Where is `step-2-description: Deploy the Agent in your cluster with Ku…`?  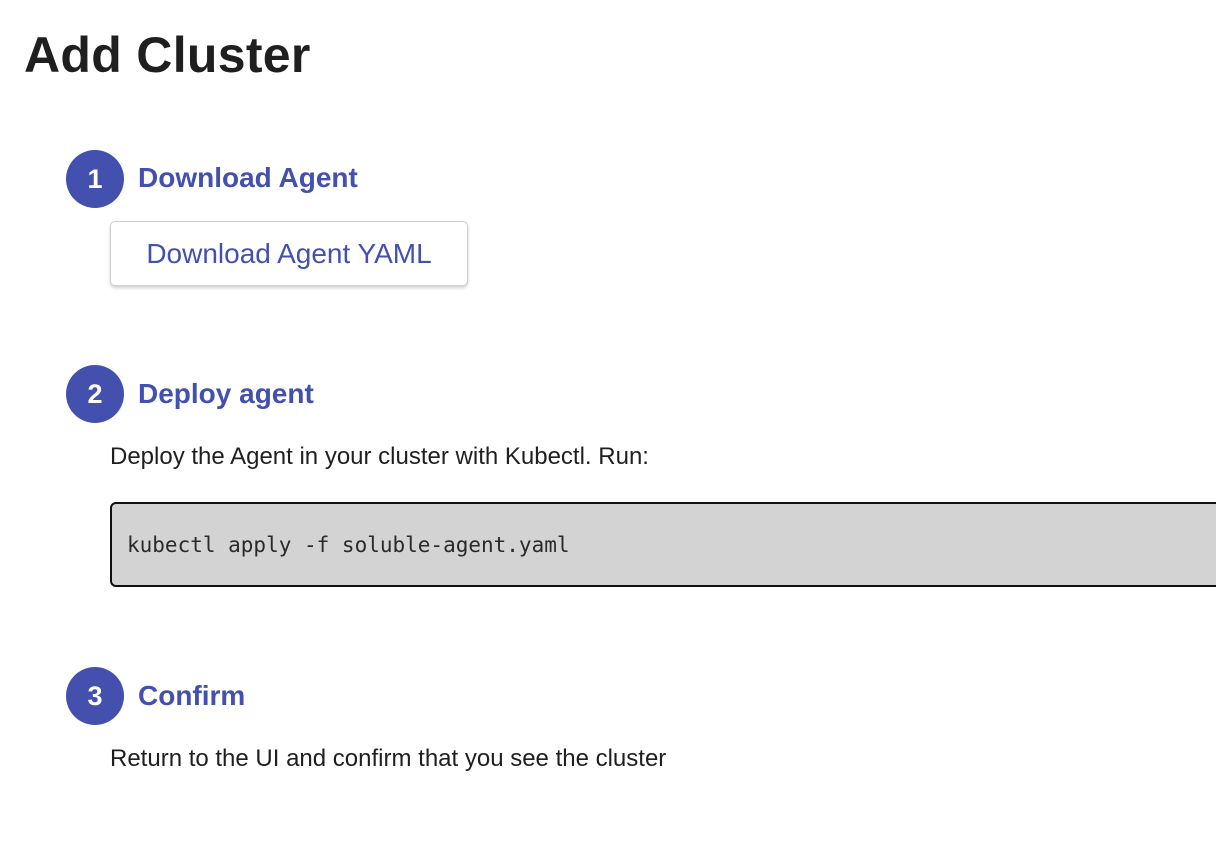
step-2-description: Deploy the Agent in your cluster with Ku… is located at coordinates (379, 456).